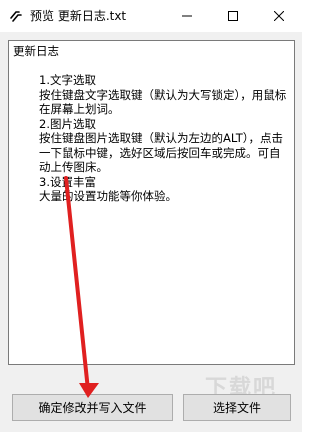 This screenshot has height=432, width=320. I want to click on maximize-button, so click(233, 16).